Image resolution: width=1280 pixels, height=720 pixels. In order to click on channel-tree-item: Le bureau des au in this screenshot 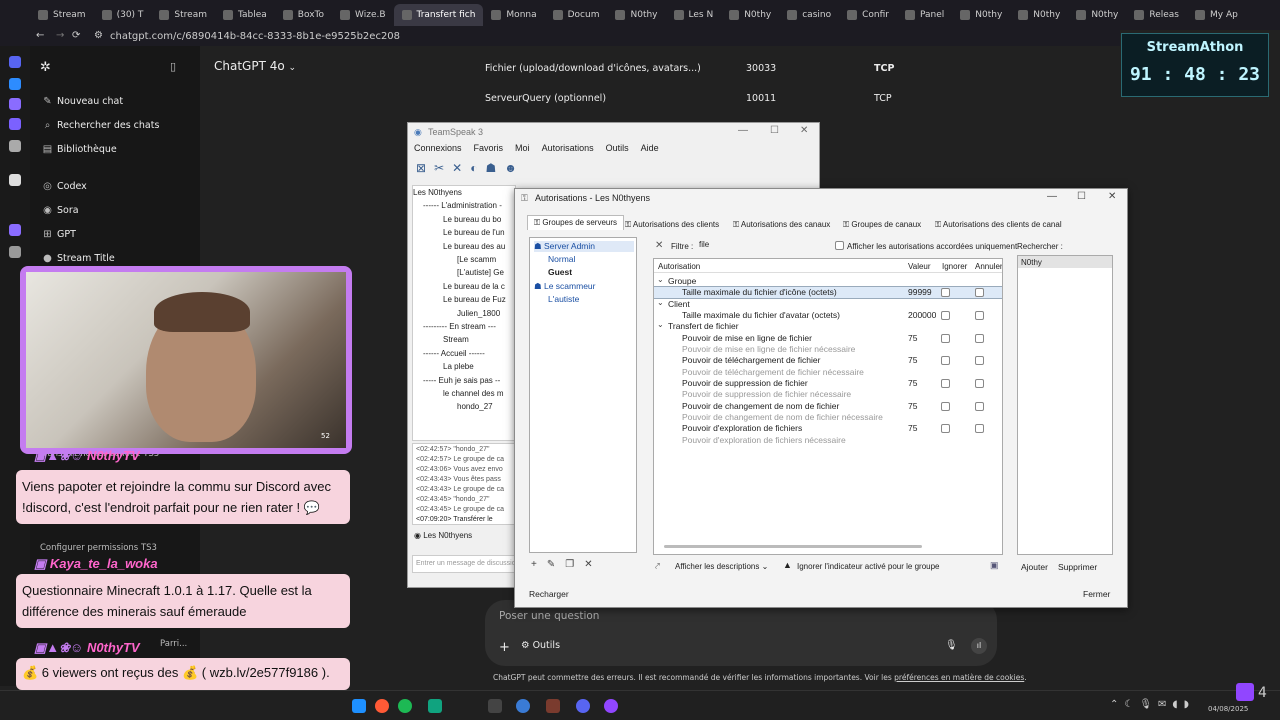, I will do `click(474, 246)`.